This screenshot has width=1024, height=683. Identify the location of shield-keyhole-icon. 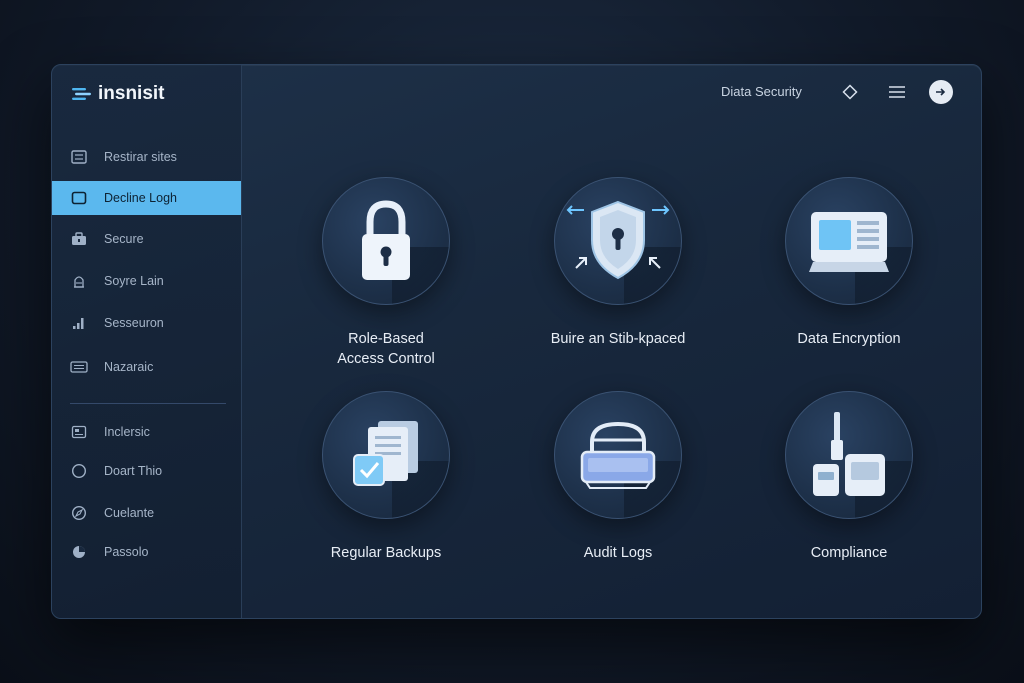
(618, 240).